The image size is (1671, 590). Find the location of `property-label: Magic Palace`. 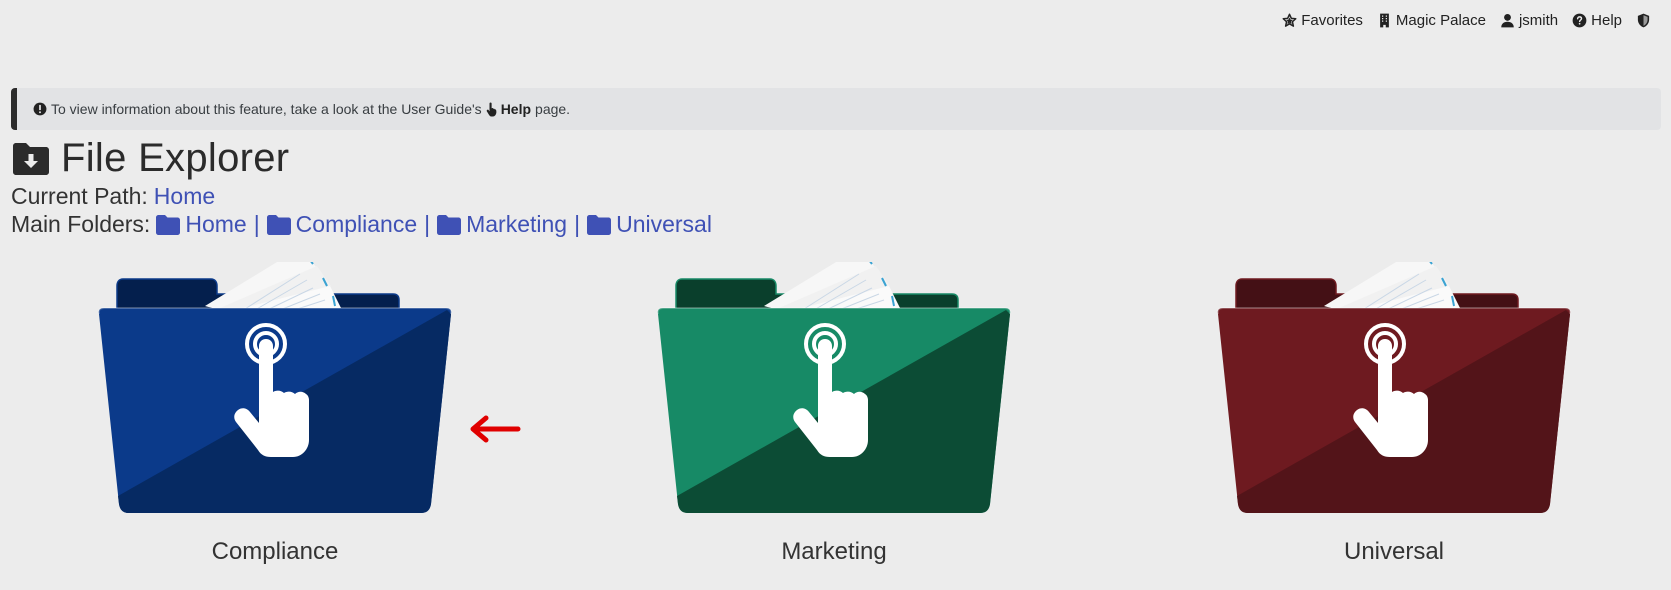

property-label: Magic Palace is located at coordinates (1440, 20).